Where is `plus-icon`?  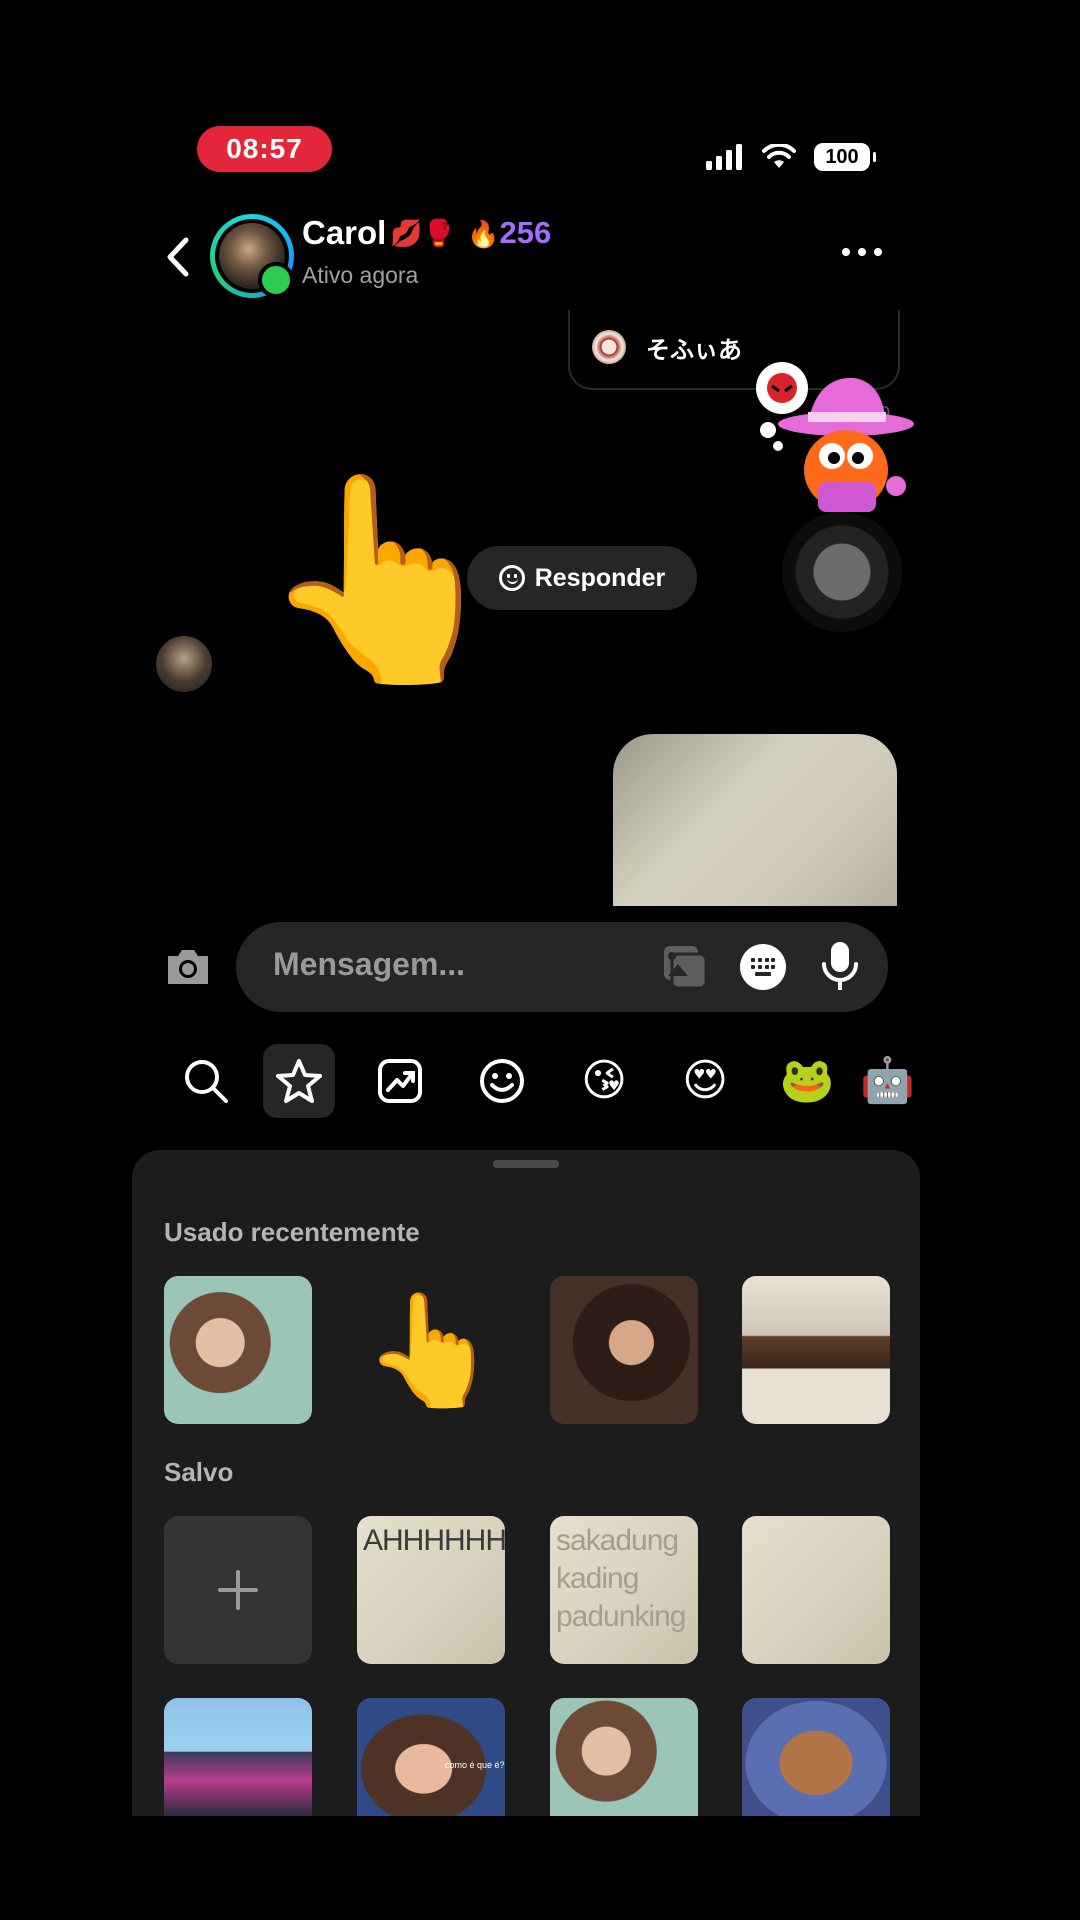
plus-icon is located at coordinates (238, 1590).